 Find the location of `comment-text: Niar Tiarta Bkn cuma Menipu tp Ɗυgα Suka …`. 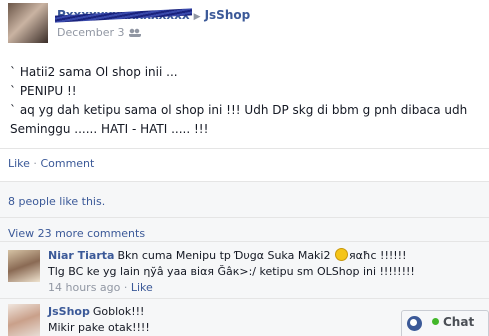

comment-text: Niar Tiarta Bkn cuma Menipu tp Ɗυgα Suka … is located at coordinates (263, 272).